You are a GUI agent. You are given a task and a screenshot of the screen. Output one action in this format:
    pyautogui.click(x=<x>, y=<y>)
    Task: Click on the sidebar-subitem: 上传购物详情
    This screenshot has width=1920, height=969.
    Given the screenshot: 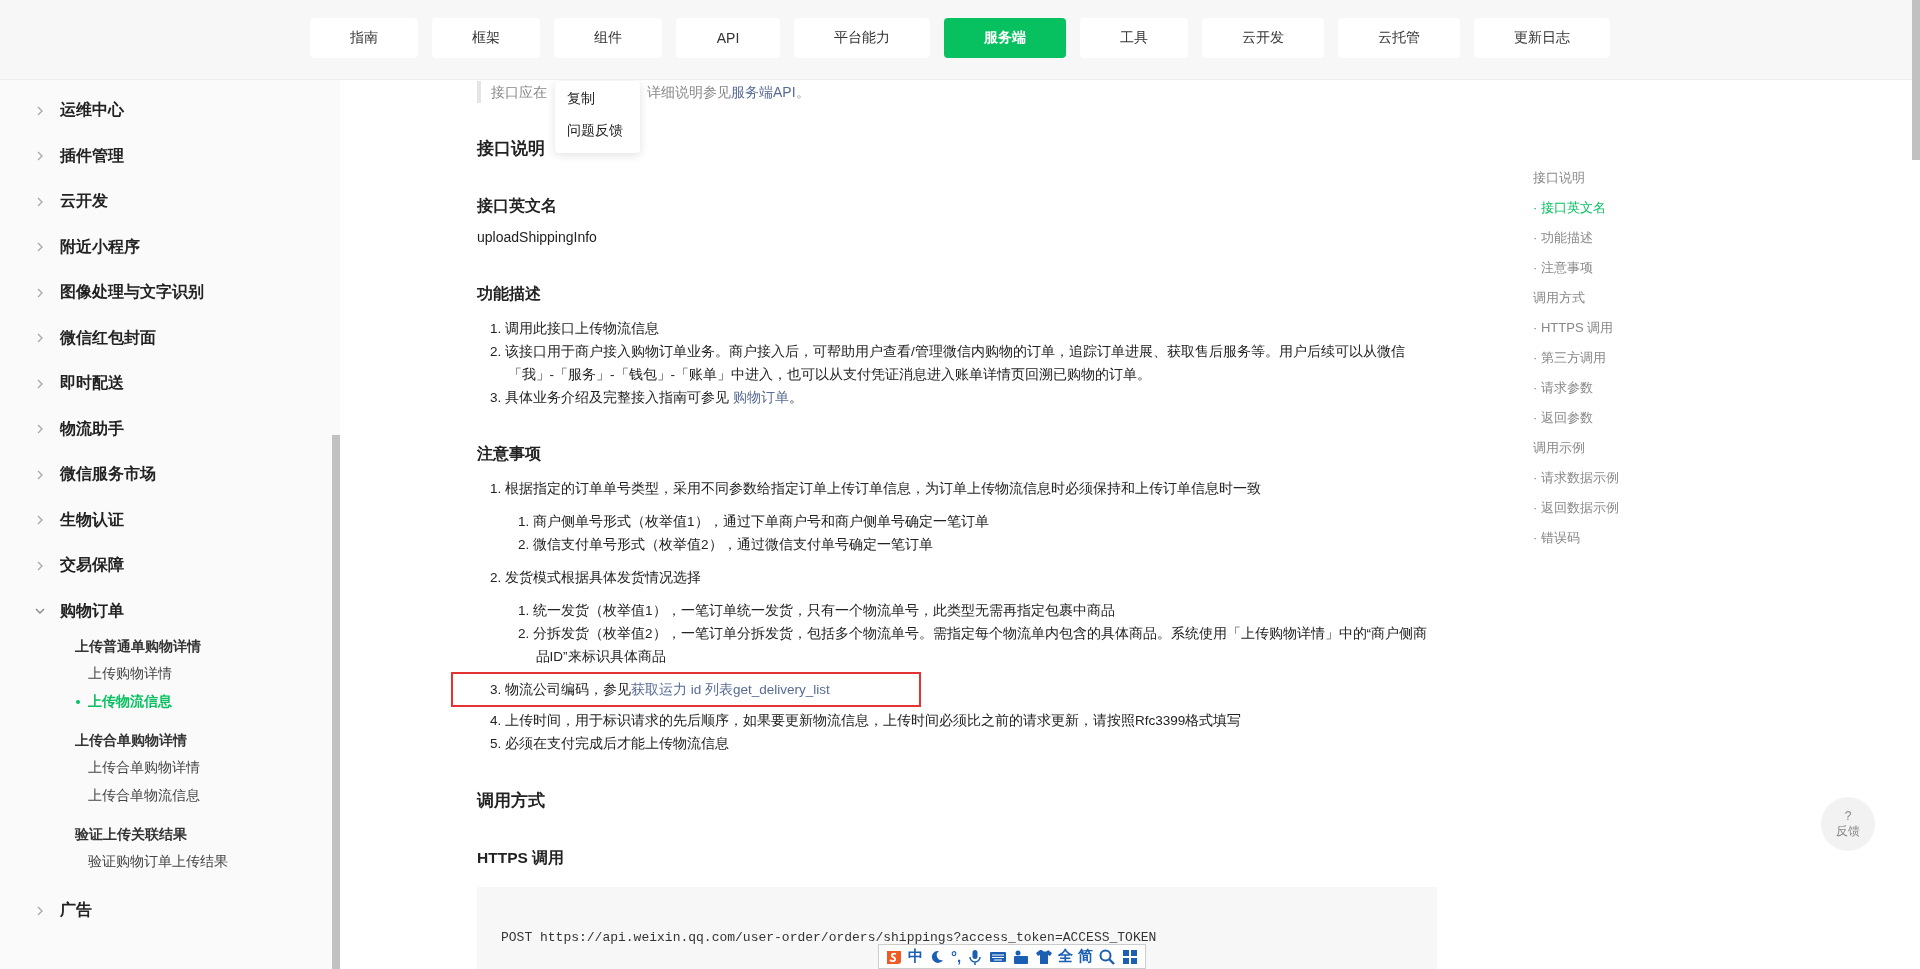 What is the action you would take?
    pyautogui.click(x=126, y=674)
    